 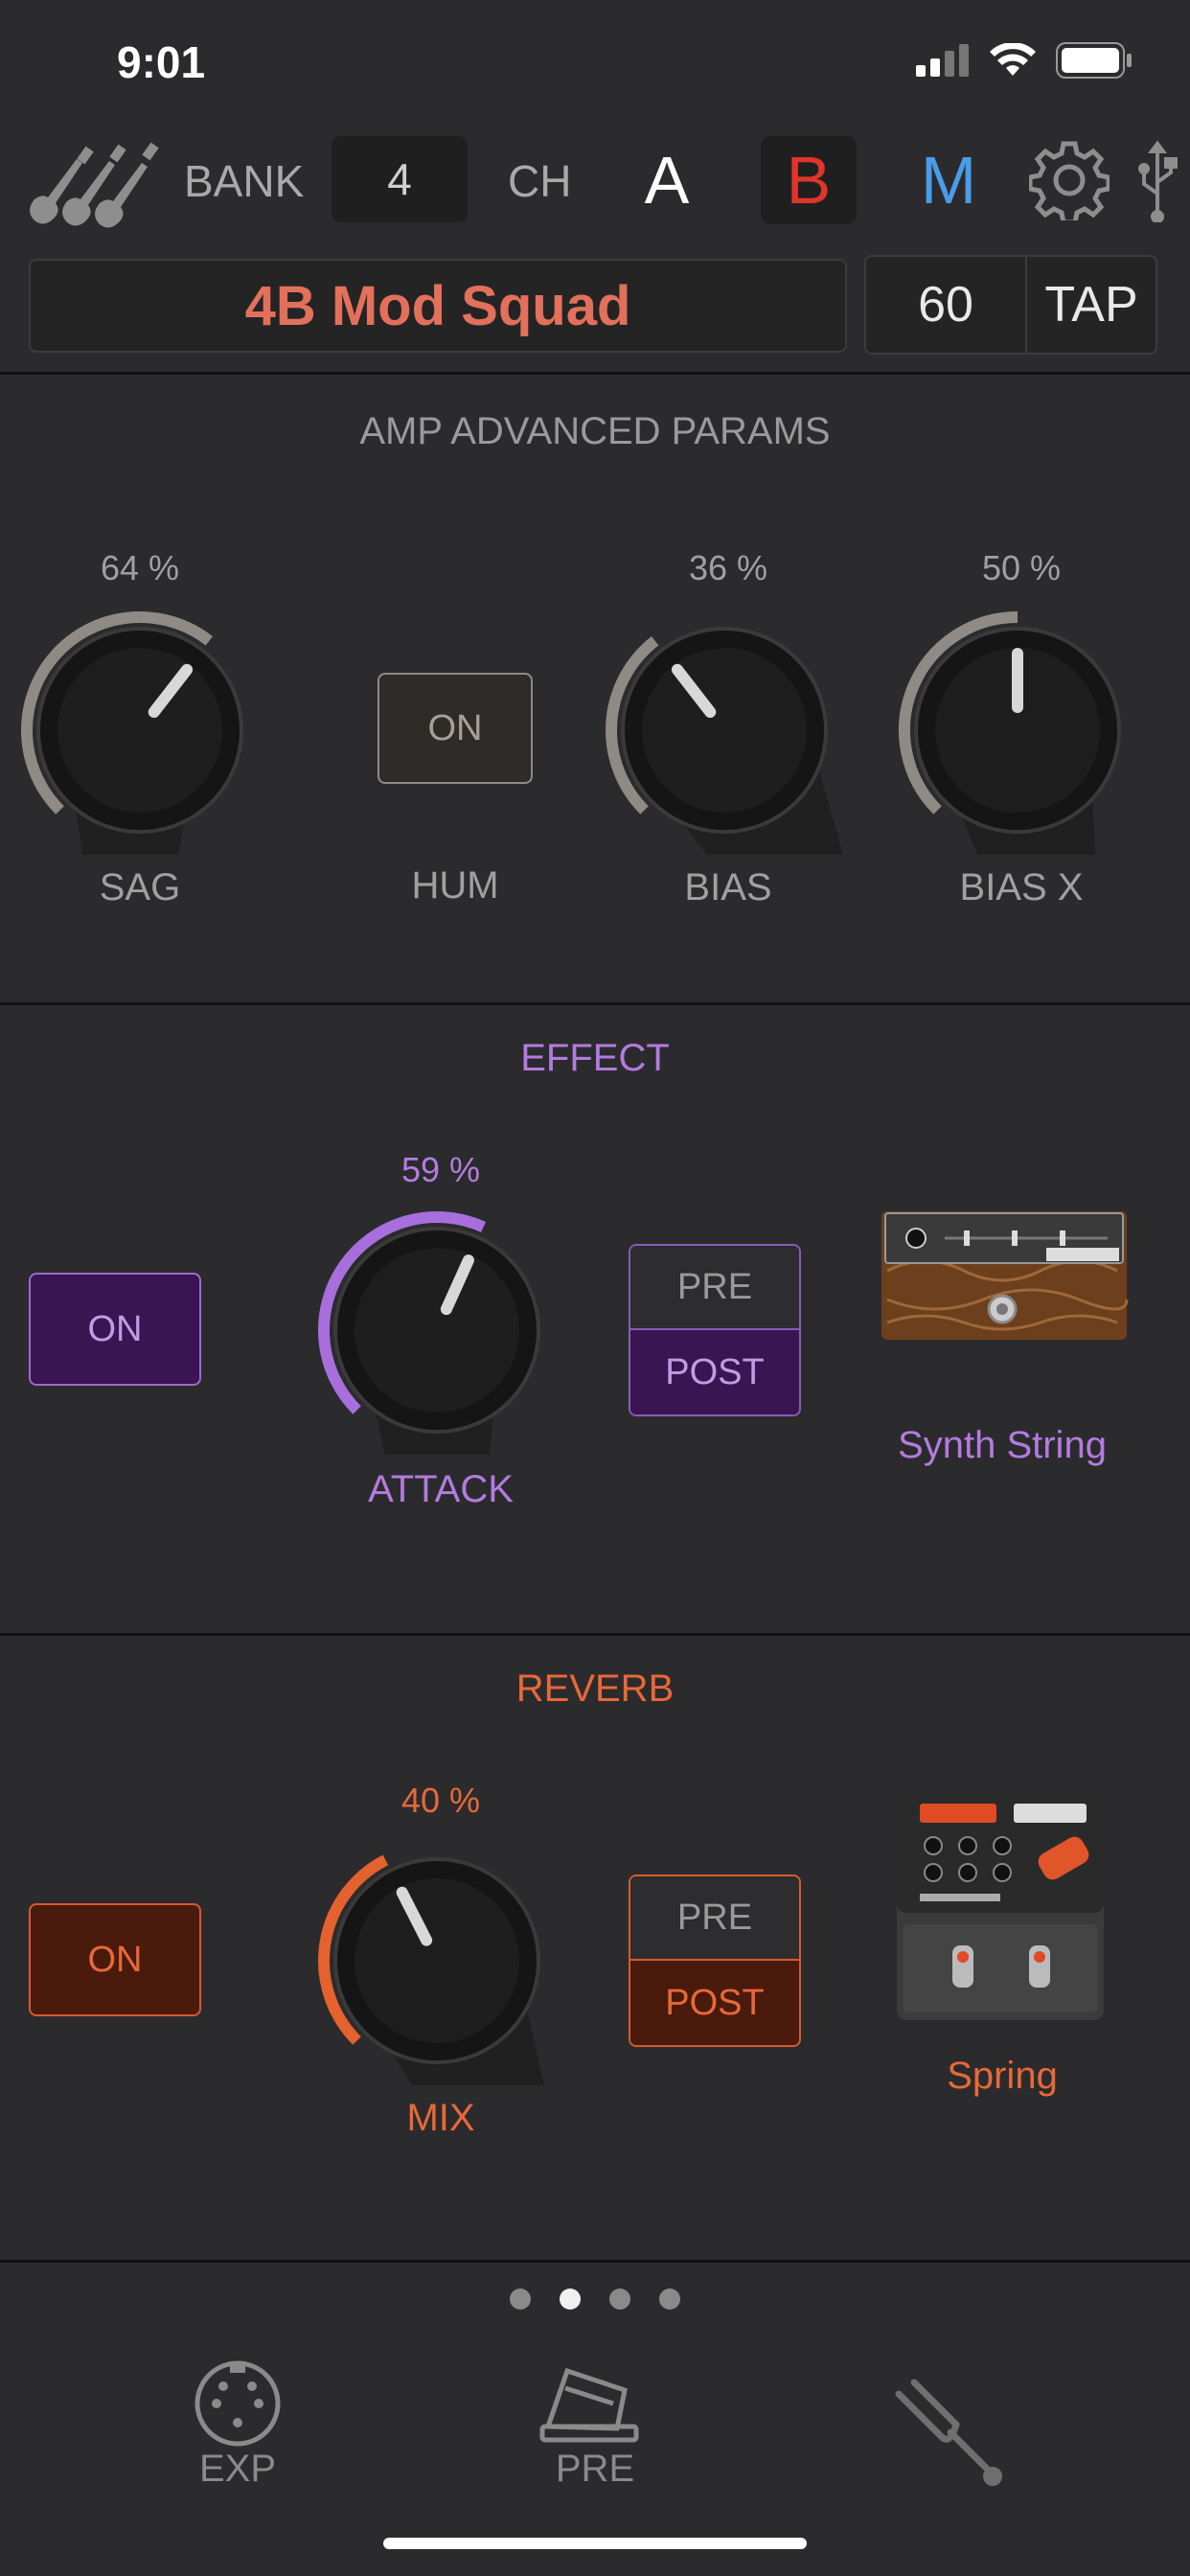 What do you see at coordinates (540, 181) in the screenshot?
I see `ch-label: CH` at bounding box center [540, 181].